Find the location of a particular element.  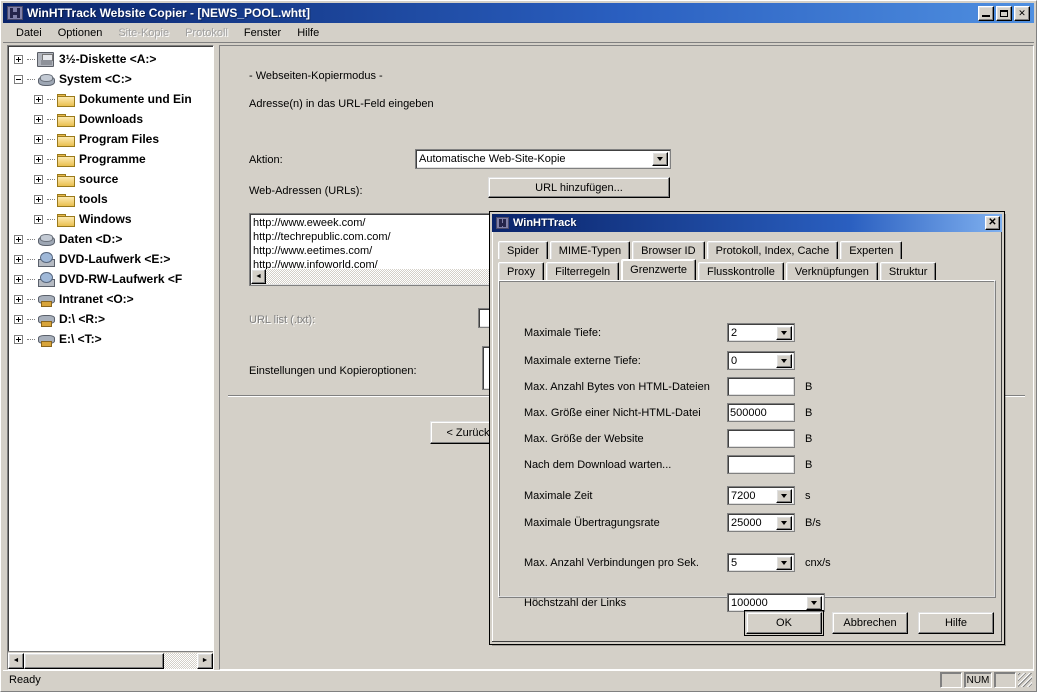

close-button: ✕ is located at coordinates (1022, 13).